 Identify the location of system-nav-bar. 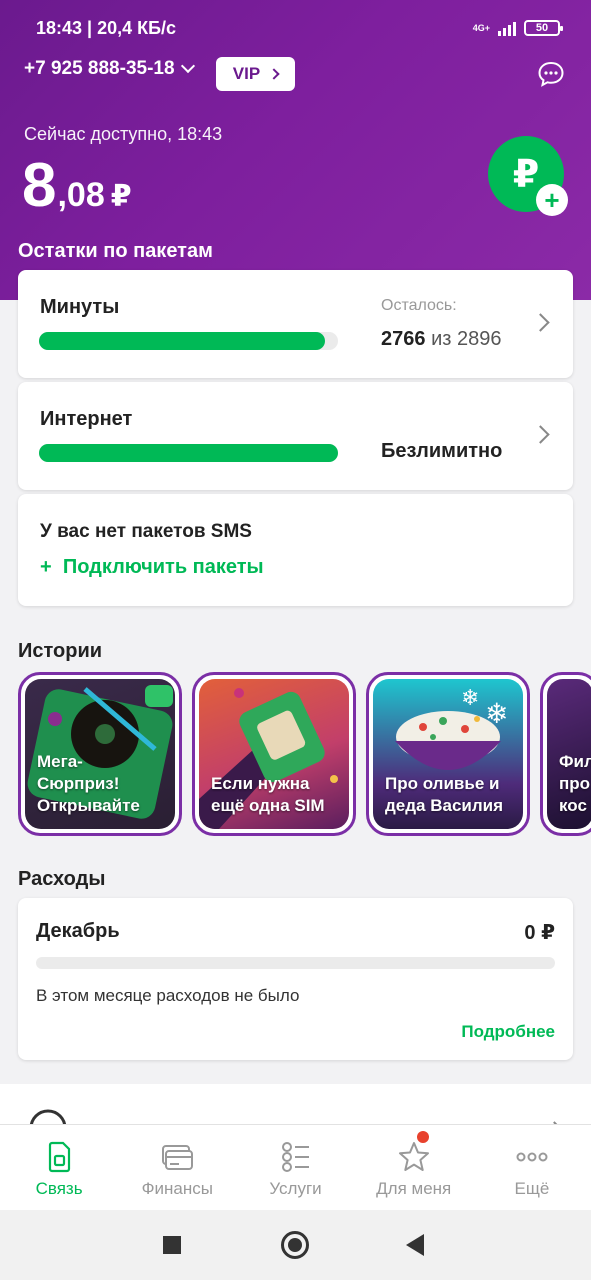
(295, 1245).